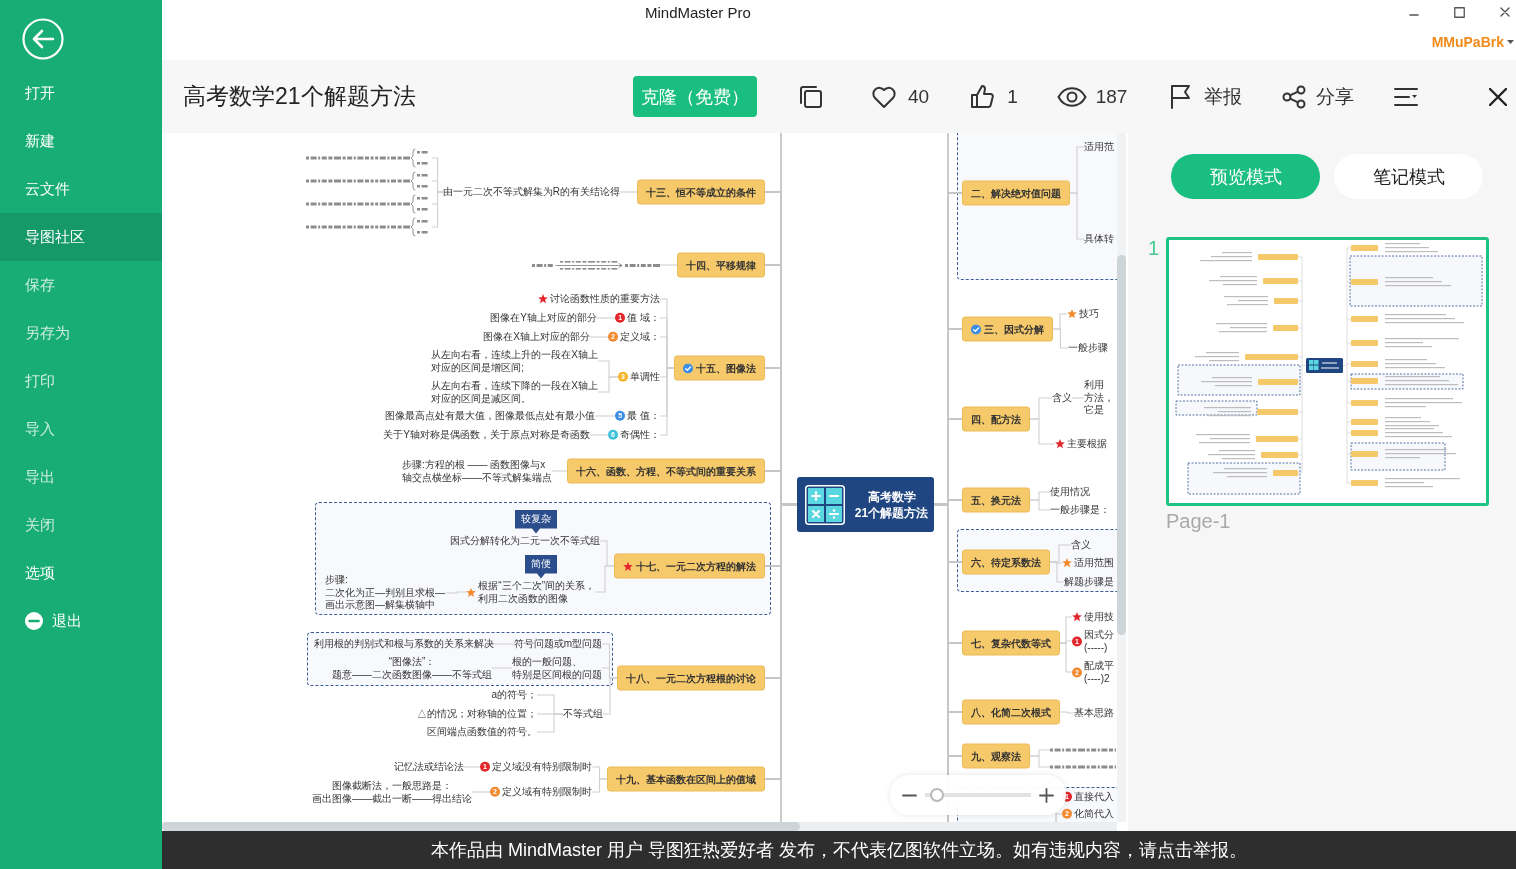  I want to click on back-icon, so click(43, 39).